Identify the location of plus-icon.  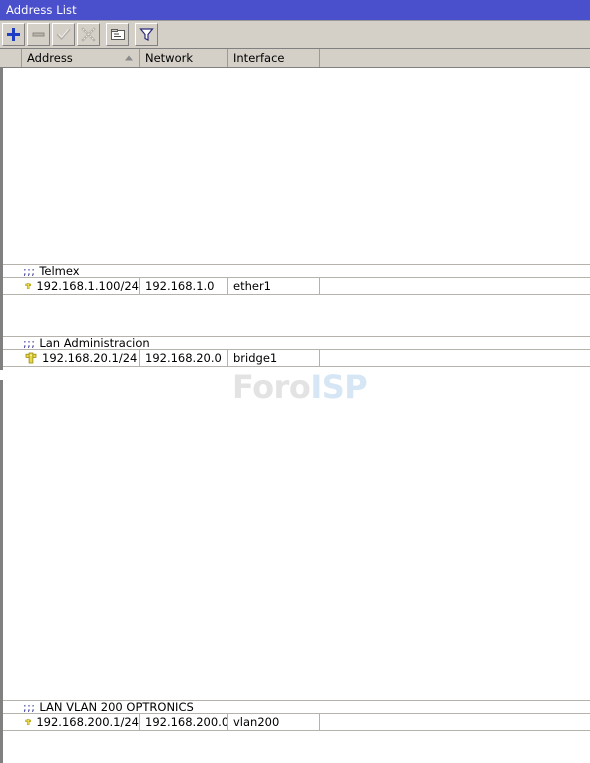
(13, 34).